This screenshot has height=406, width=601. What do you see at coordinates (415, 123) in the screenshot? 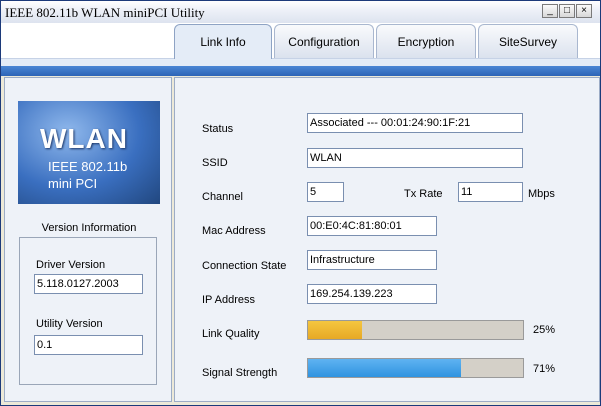
I see `status-field: Associated --- 00:01:24:90:1F:21` at bounding box center [415, 123].